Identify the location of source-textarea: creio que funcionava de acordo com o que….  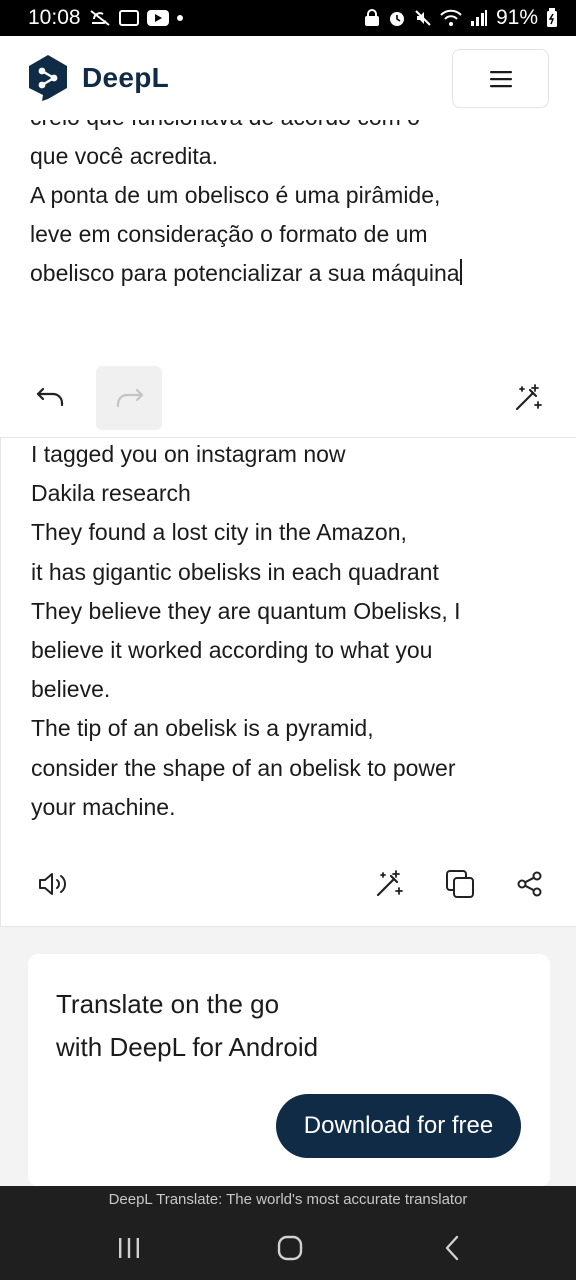
(290, 206).